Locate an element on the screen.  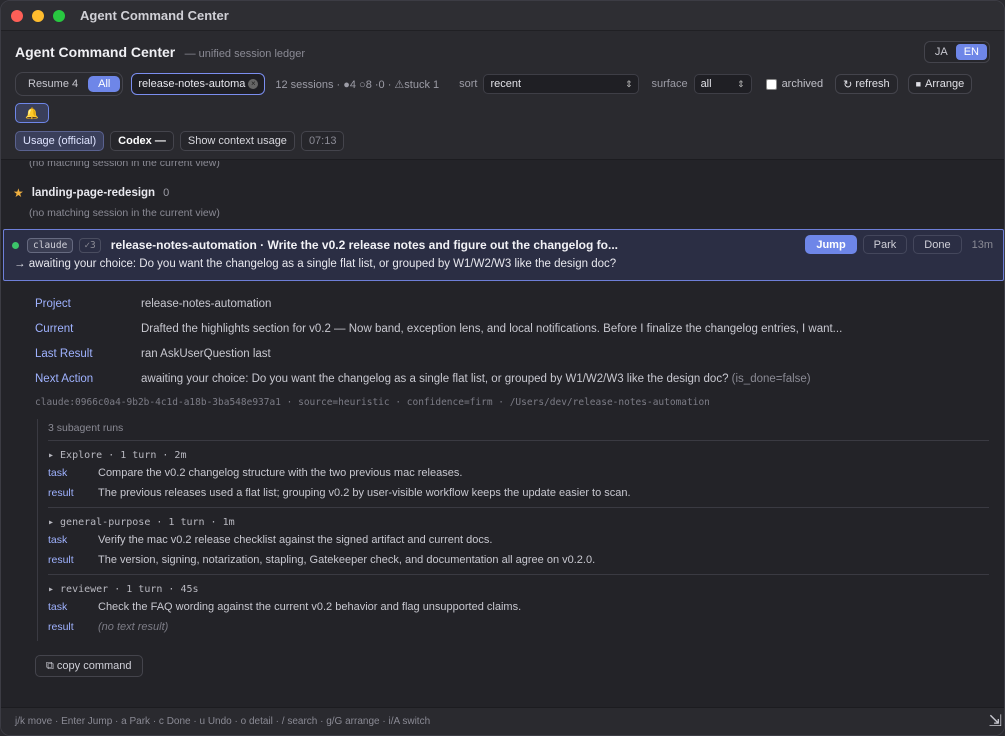
cursor-arrow-icon: ⇲ is located at coordinates (995, 721).